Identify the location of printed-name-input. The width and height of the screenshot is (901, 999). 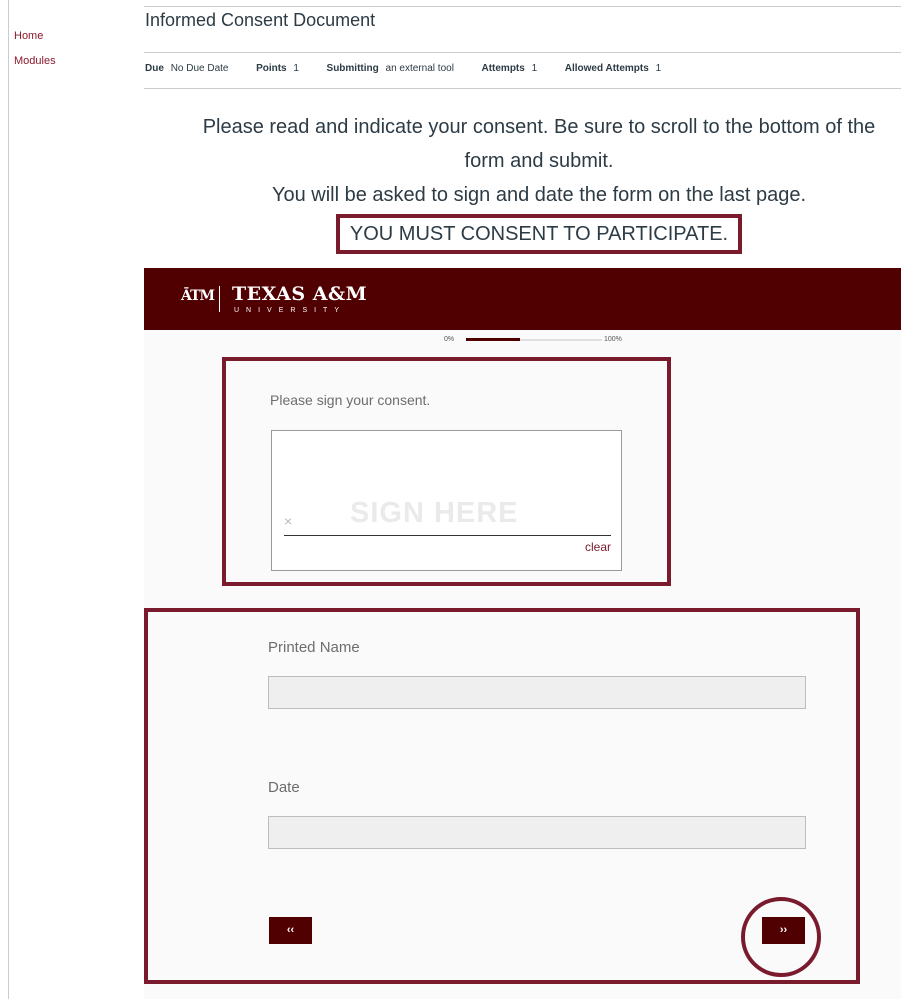
(537, 692).